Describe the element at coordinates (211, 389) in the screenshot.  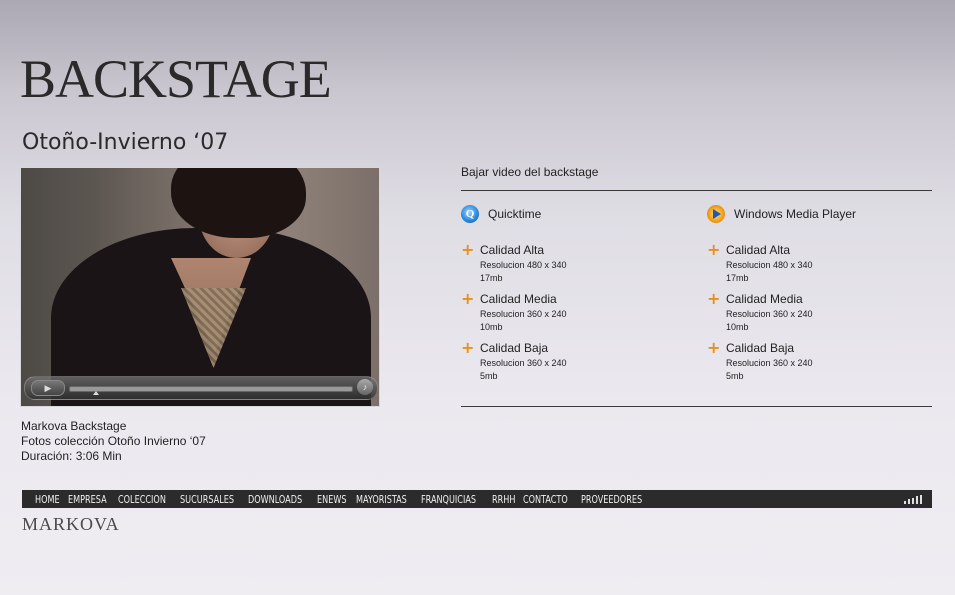
I see `video-scrubber` at that location.